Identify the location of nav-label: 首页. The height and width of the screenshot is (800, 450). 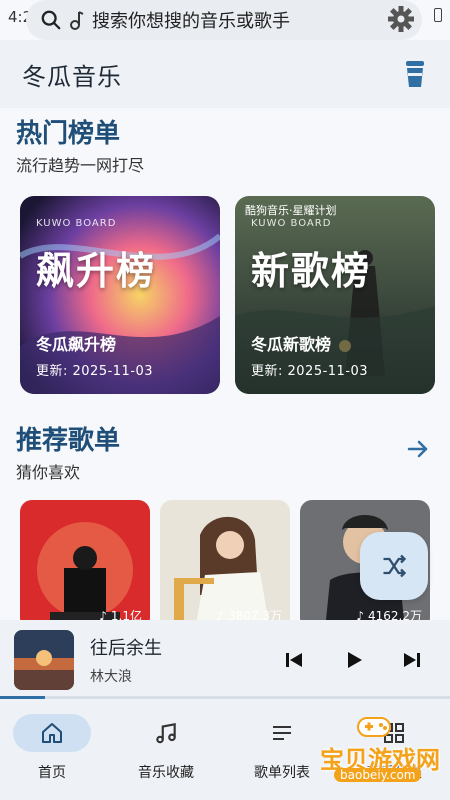
(52, 773).